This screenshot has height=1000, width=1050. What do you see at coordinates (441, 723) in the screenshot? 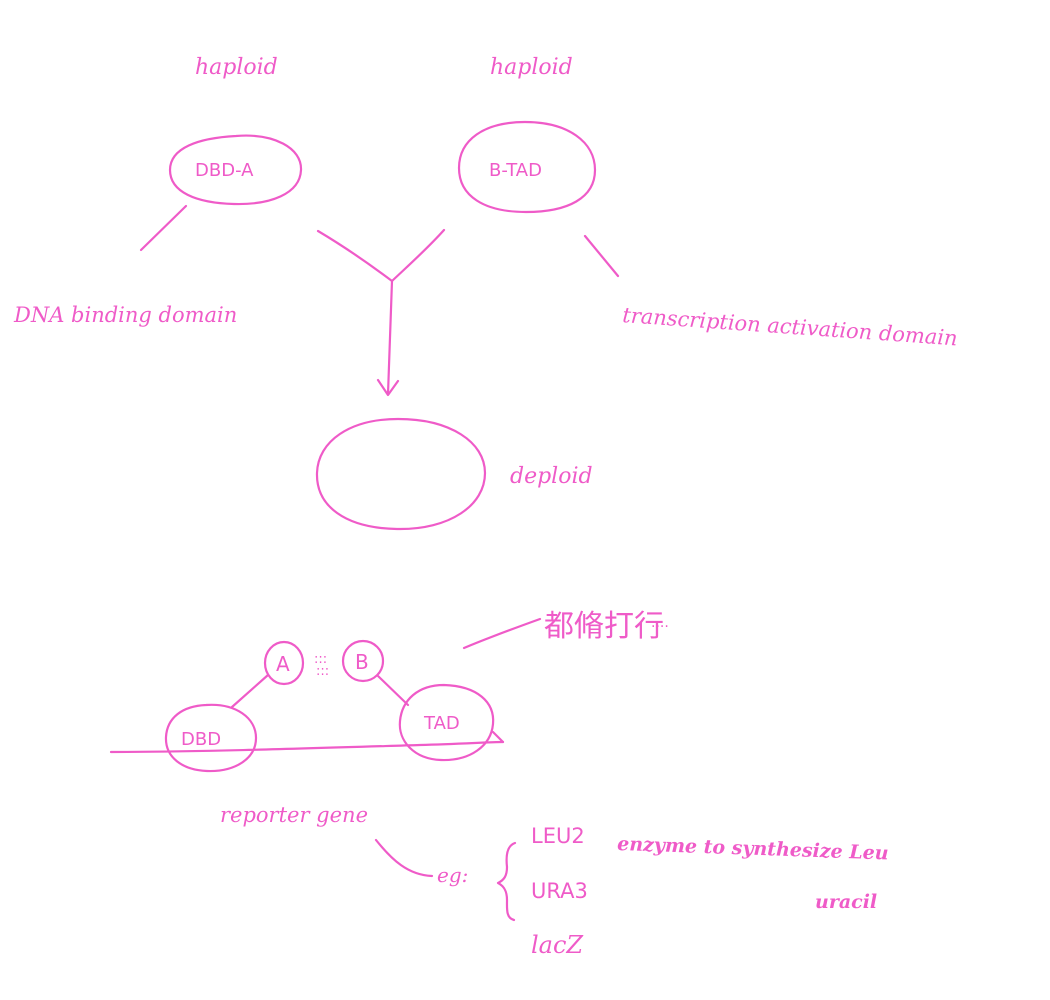
I see `tad-label: TAD` at bounding box center [441, 723].